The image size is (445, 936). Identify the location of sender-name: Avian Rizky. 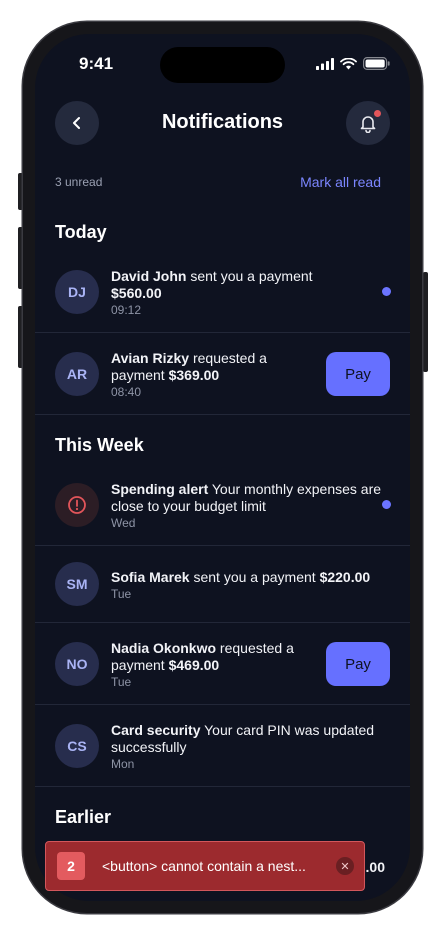
(150, 358).